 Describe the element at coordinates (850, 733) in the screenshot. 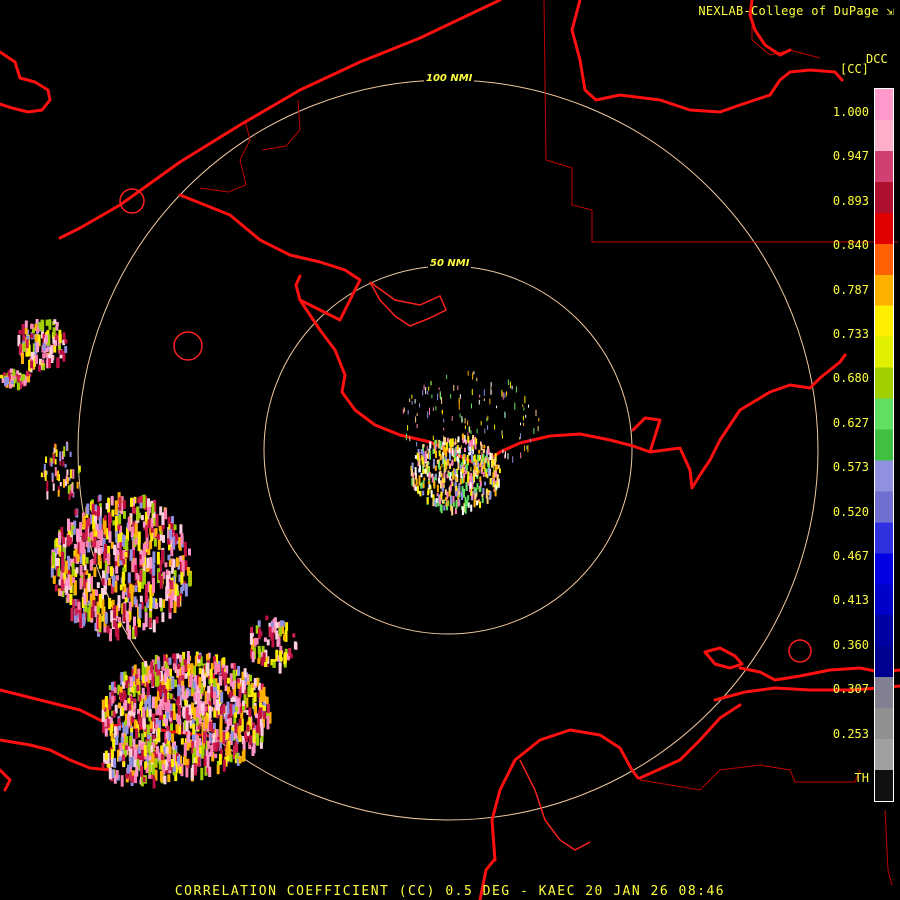

I see `scale-label: 0.253` at that location.